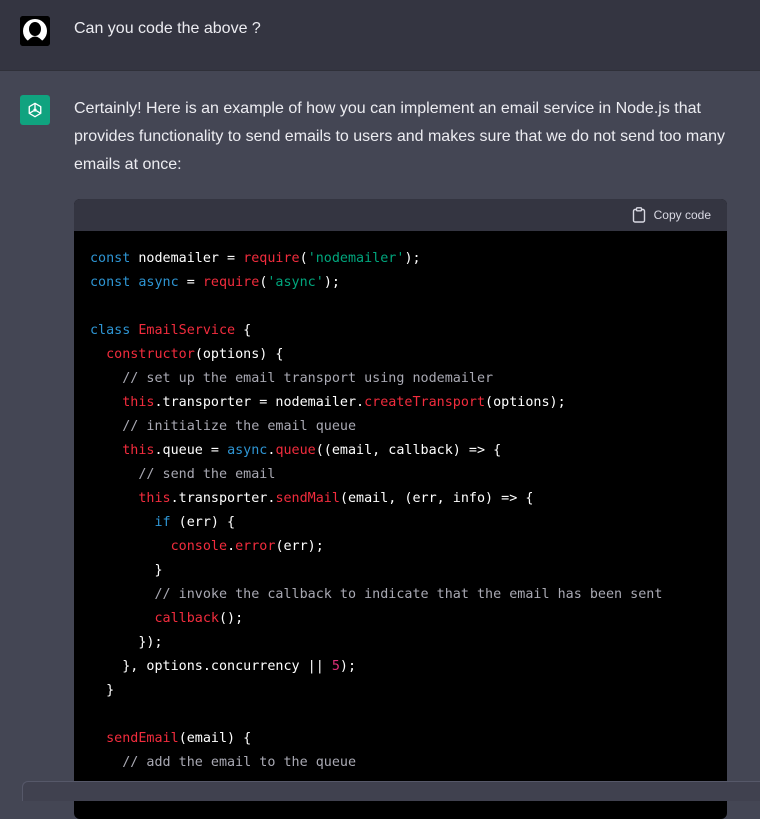 The height and width of the screenshot is (819, 760). Describe the element at coordinates (191, 450) in the screenshot. I see `code-token: .queue =` at that location.